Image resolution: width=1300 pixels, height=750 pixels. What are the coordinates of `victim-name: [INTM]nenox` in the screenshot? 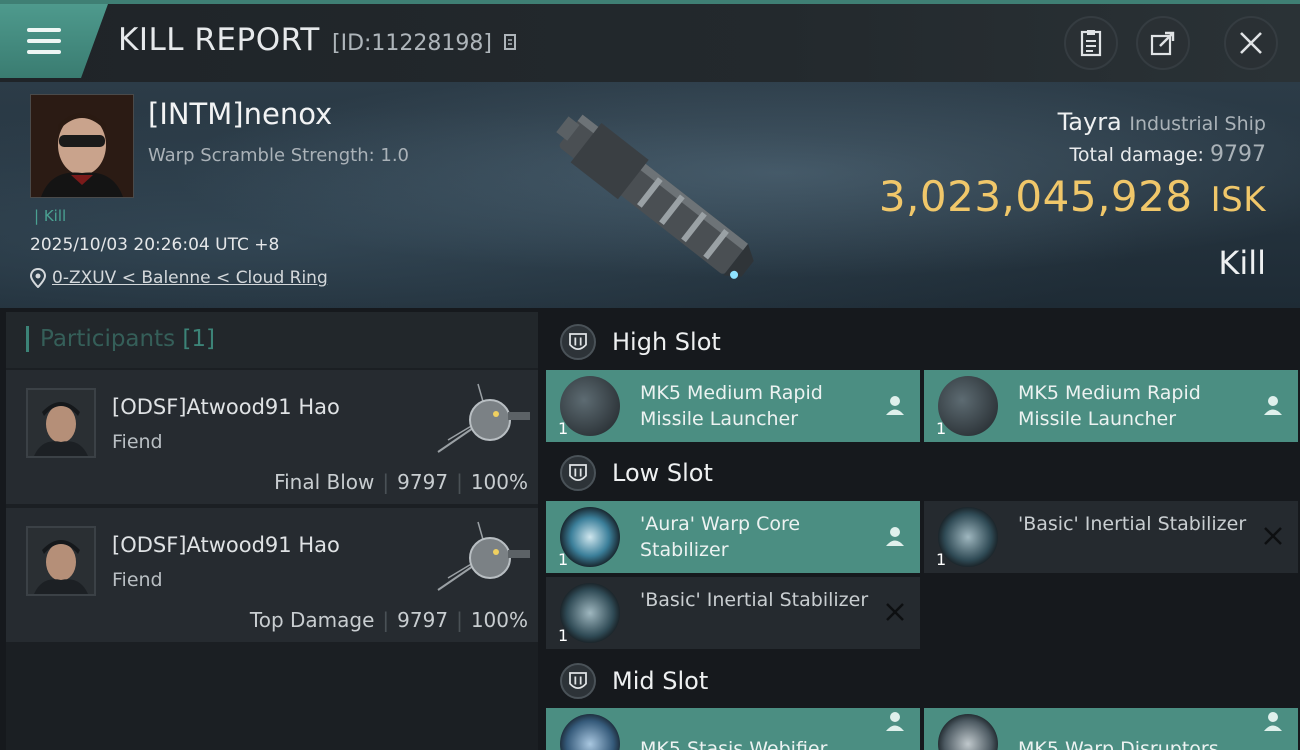 It's located at (240, 114).